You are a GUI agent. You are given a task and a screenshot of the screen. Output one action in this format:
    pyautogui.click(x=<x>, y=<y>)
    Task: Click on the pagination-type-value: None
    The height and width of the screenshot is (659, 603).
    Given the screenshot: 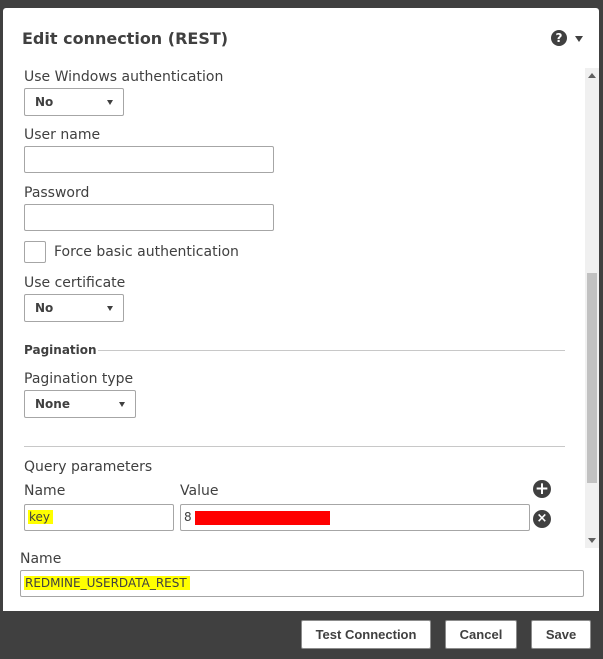 What is the action you would take?
    pyautogui.click(x=52, y=404)
    